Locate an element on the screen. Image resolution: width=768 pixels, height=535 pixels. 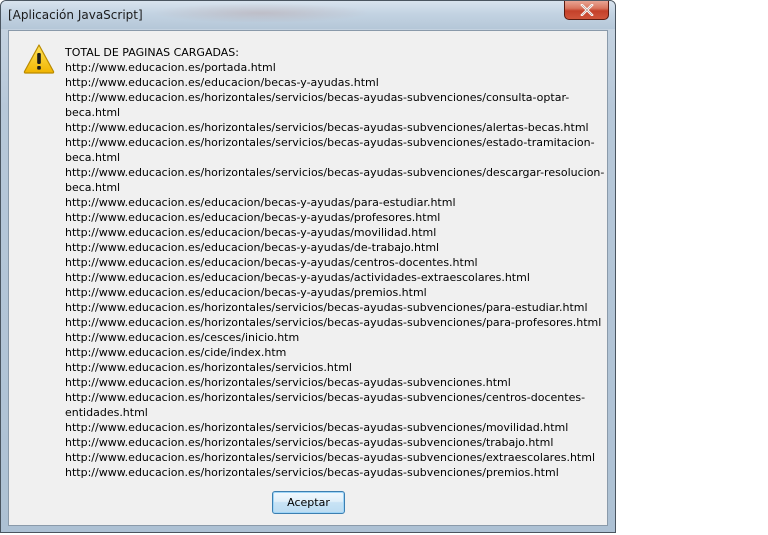
message-line: entidades.html is located at coordinates (106, 412).